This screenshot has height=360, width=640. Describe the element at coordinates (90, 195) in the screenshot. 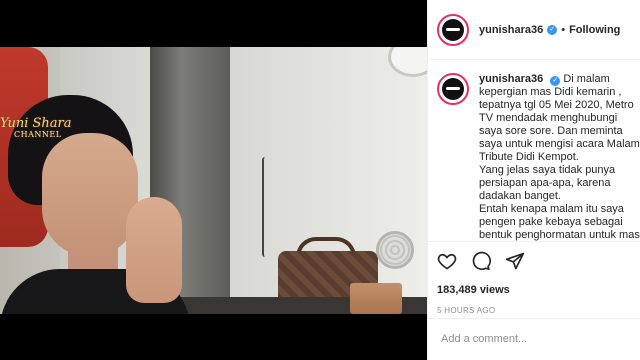

I see `video-person-face` at that location.